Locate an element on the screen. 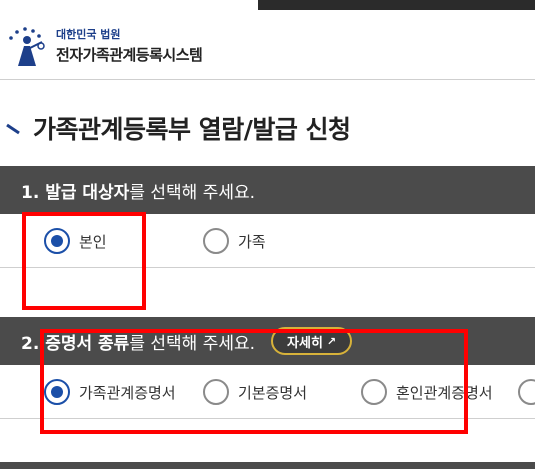  court-name: 대한민국 법원 is located at coordinates (88, 34).